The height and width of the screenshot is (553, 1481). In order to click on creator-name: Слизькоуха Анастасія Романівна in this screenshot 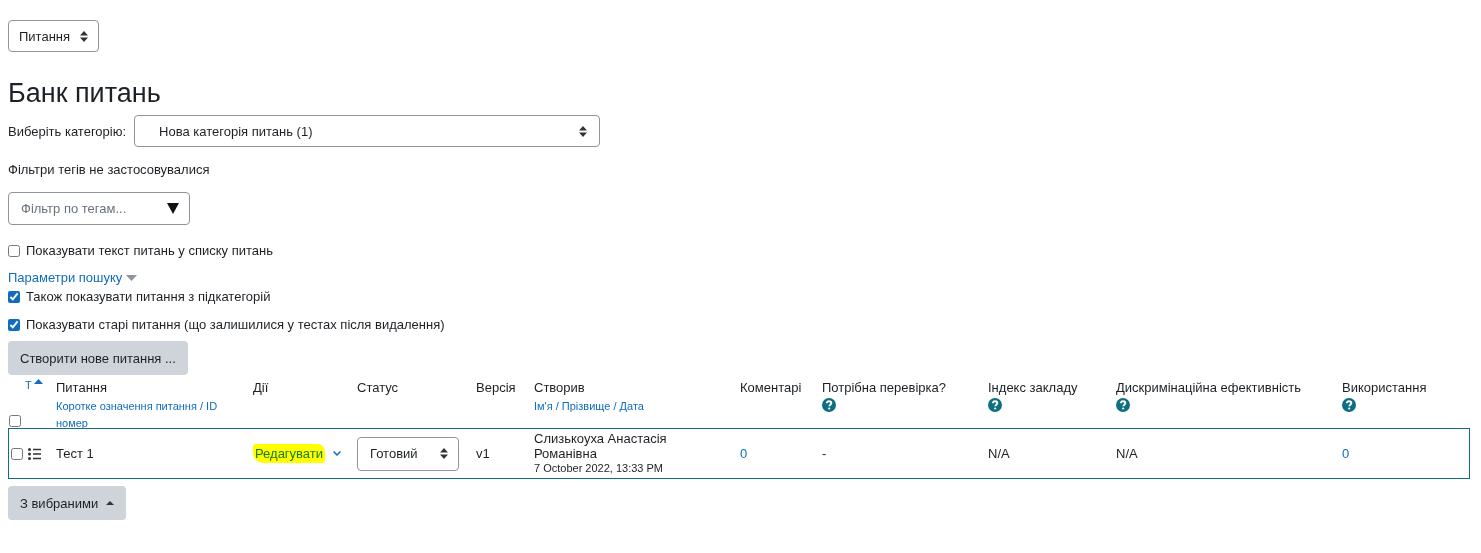, I will do `click(601, 446)`.